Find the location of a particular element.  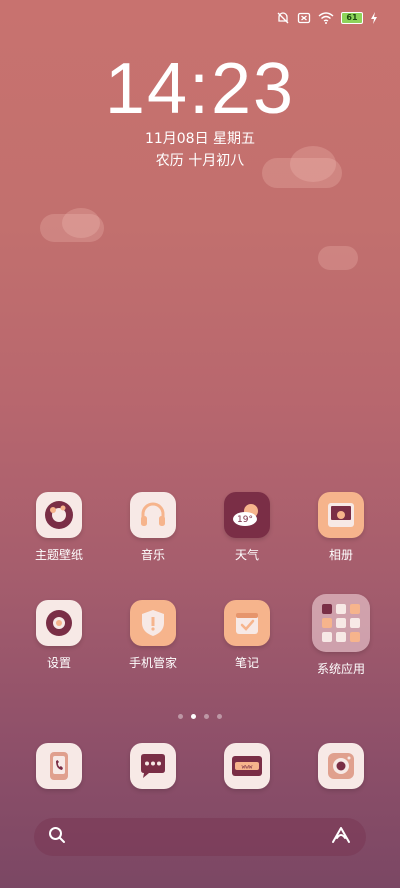

lunar-date-label: 农历 十月初八 is located at coordinates (200, 161).